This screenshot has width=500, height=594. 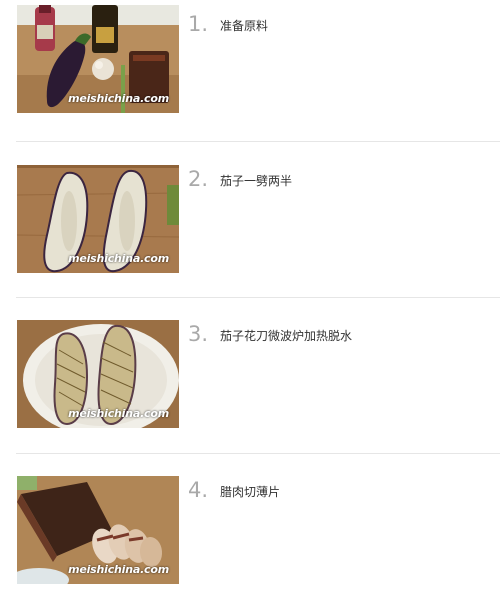 I want to click on step-number: 2., so click(x=198, y=179).